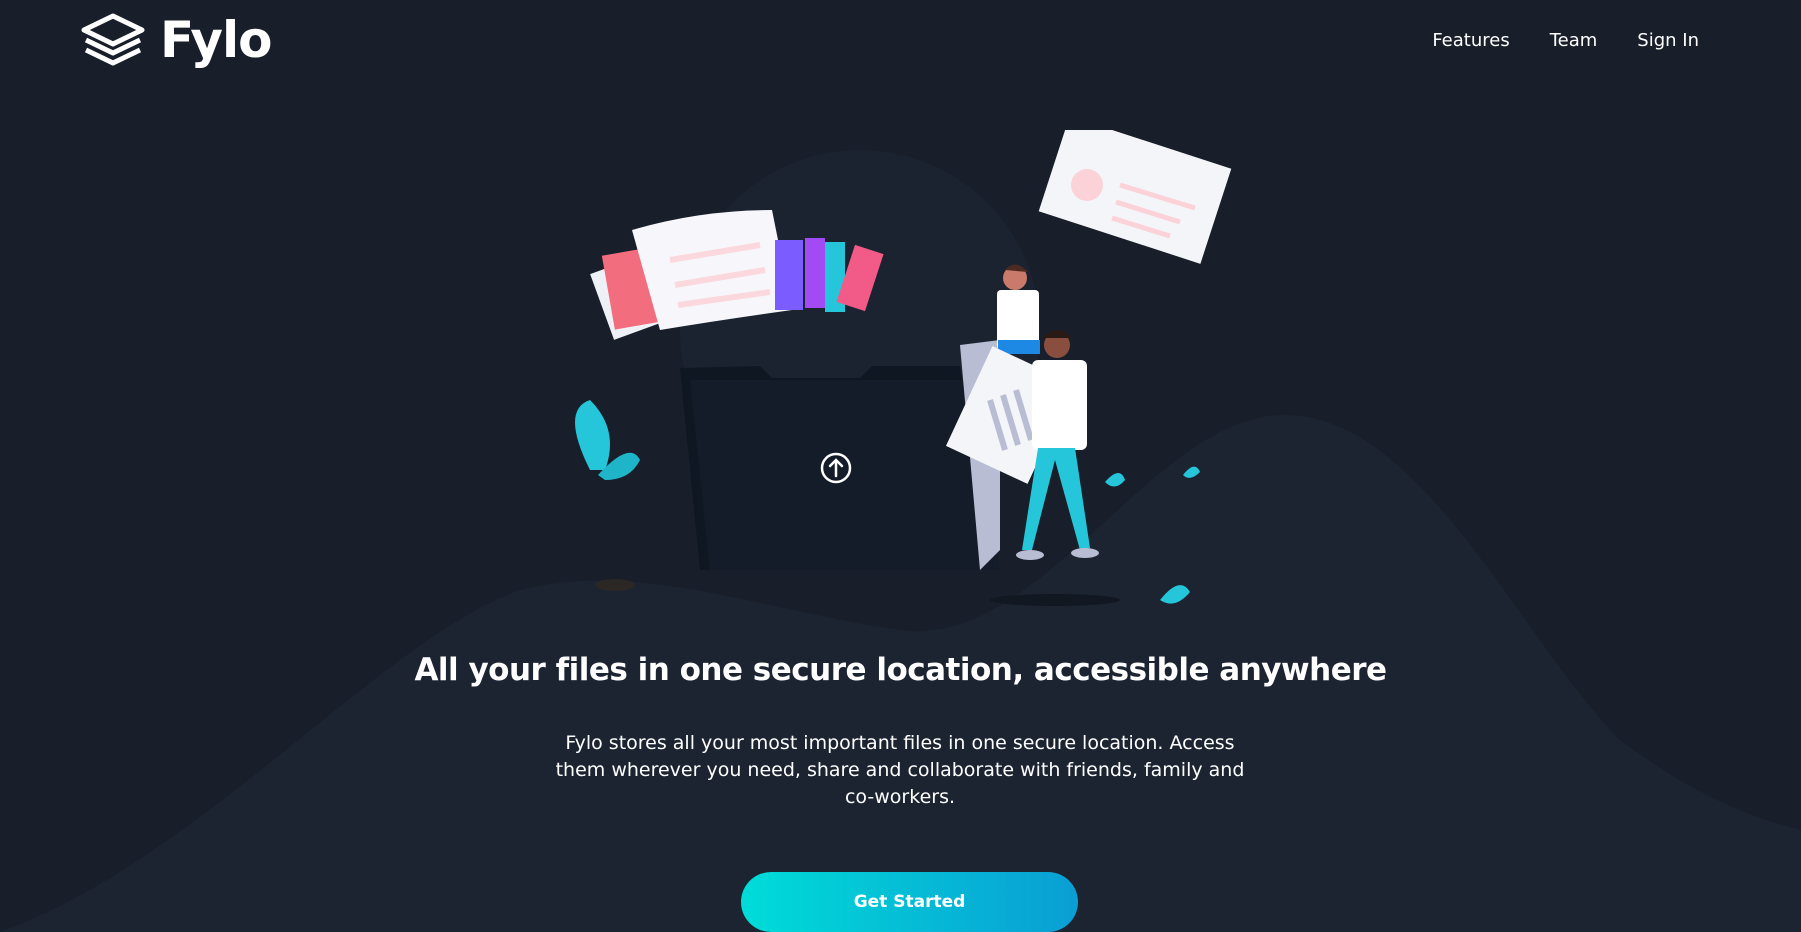 The height and width of the screenshot is (932, 1801). Describe the element at coordinates (829, 275) in the screenshot. I see `color-swatches` at that location.